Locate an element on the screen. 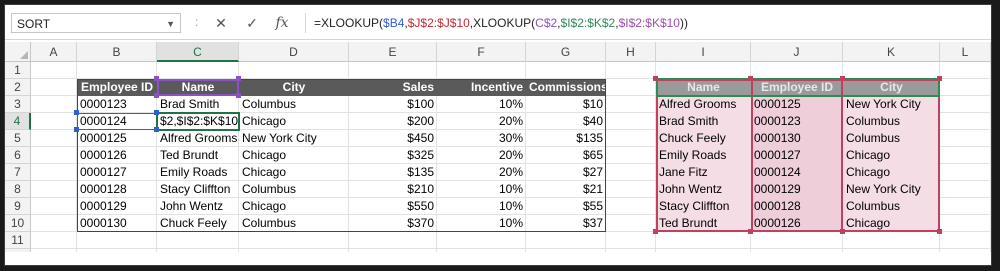 This screenshot has width=1000, height=271. table-cell: Stacy Cliffton is located at coordinates (198, 189).